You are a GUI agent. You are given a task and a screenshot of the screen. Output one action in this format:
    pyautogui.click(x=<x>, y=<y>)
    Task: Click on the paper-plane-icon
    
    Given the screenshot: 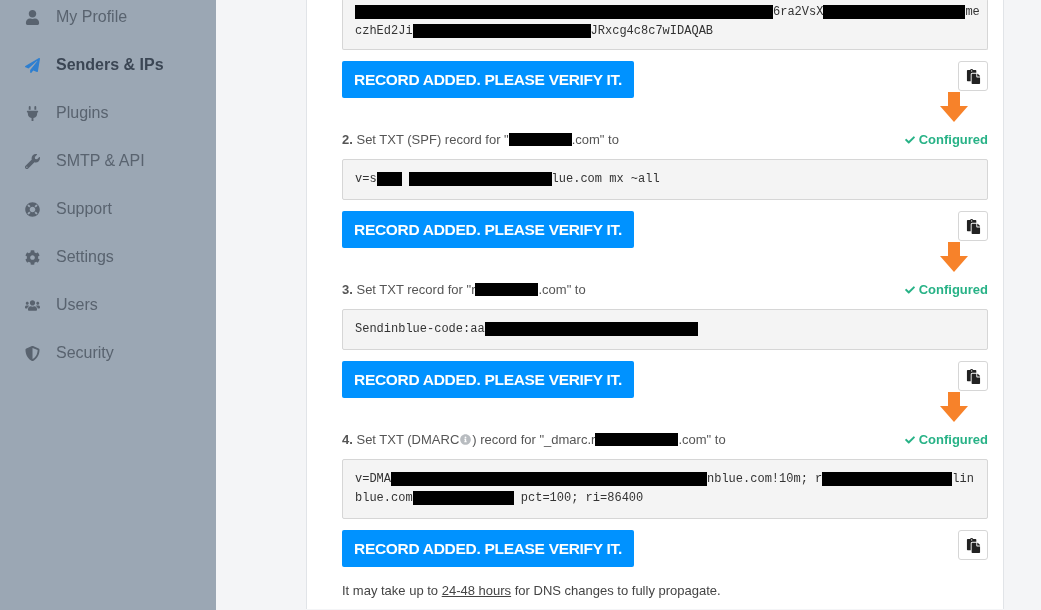 What is the action you would take?
    pyautogui.click(x=32, y=65)
    